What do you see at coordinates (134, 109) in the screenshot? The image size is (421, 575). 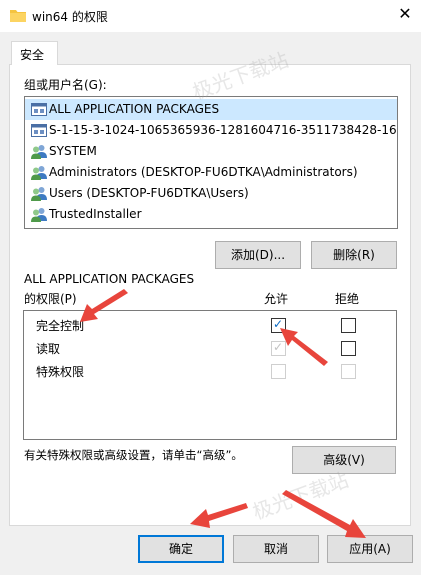 I see `user-name: ALL APPLICATION PACKAGES` at bounding box center [134, 109].